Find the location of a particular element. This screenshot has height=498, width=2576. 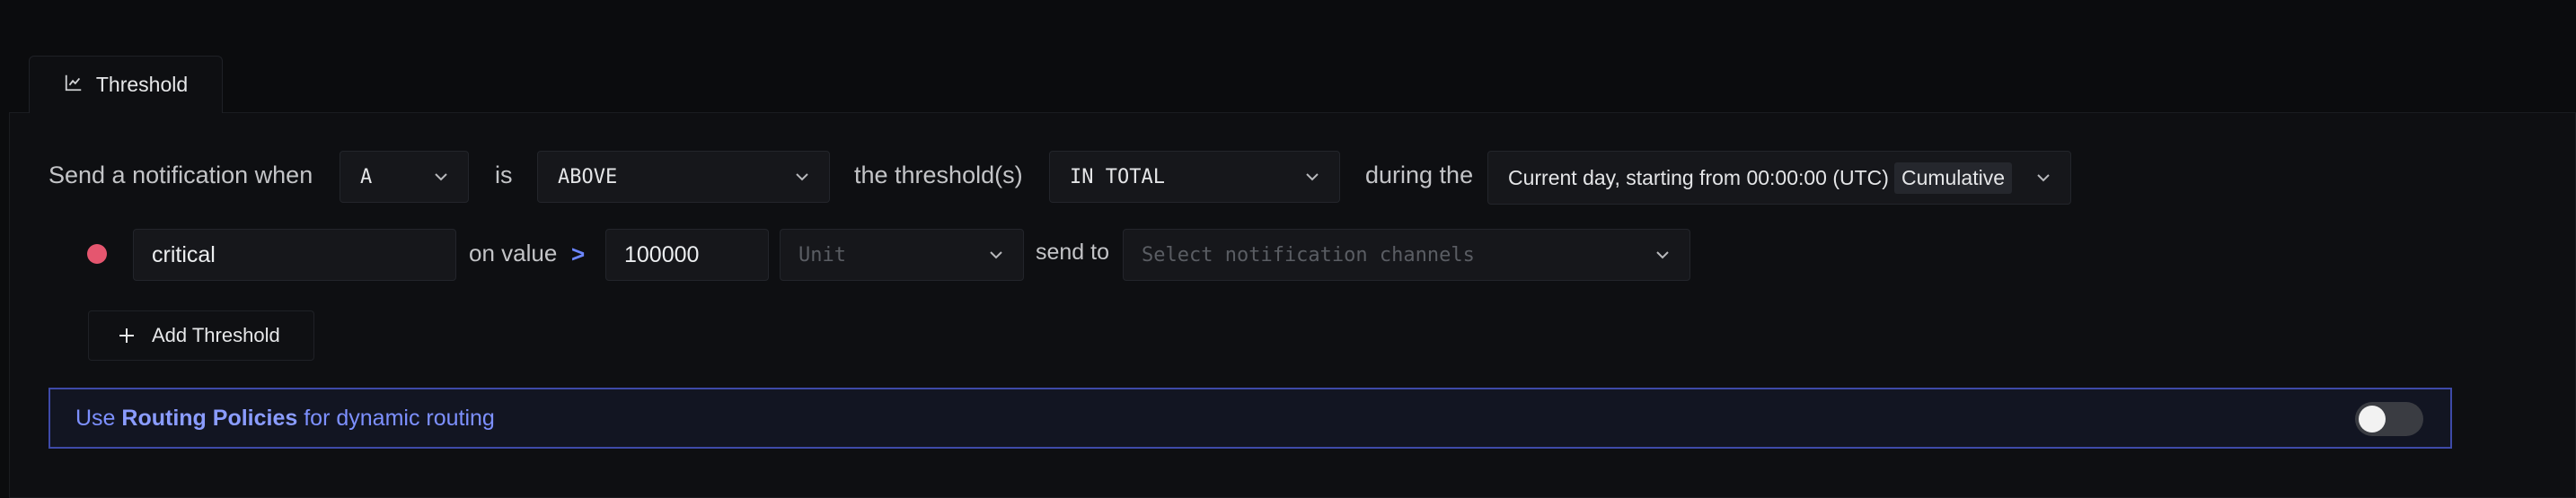

query-select-value: A is located at coordinates (366, 177).